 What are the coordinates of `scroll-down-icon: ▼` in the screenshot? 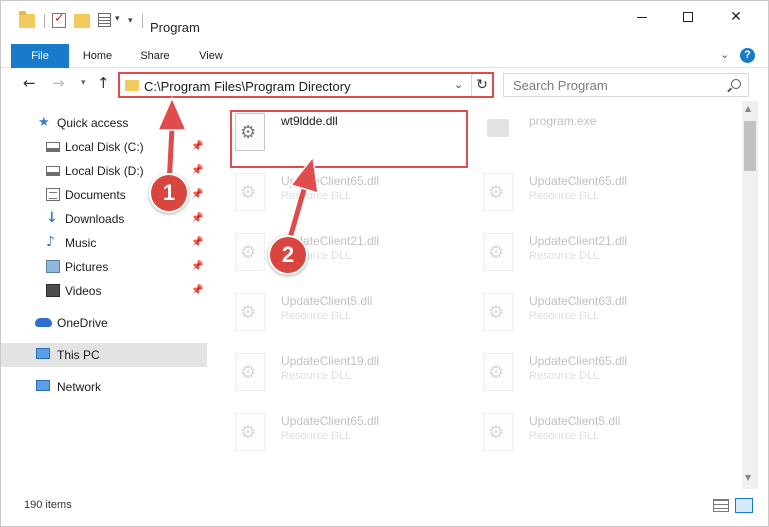 It's located at (748, 477).